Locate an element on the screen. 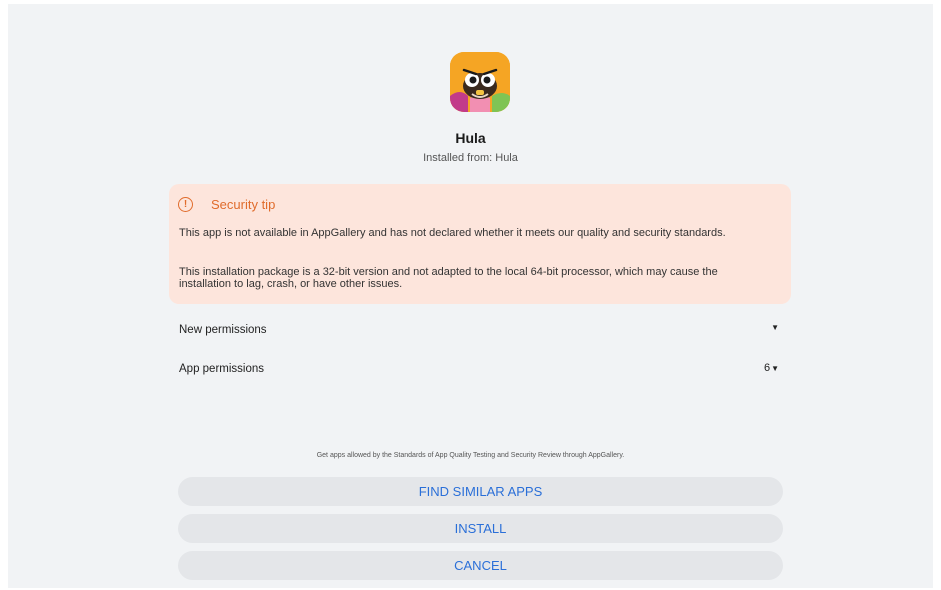 Image resolution: width=941 pixels, height=590 pixels. app-permissions-row: App permissions 6 ▼ is located at coordinates (480, 370).